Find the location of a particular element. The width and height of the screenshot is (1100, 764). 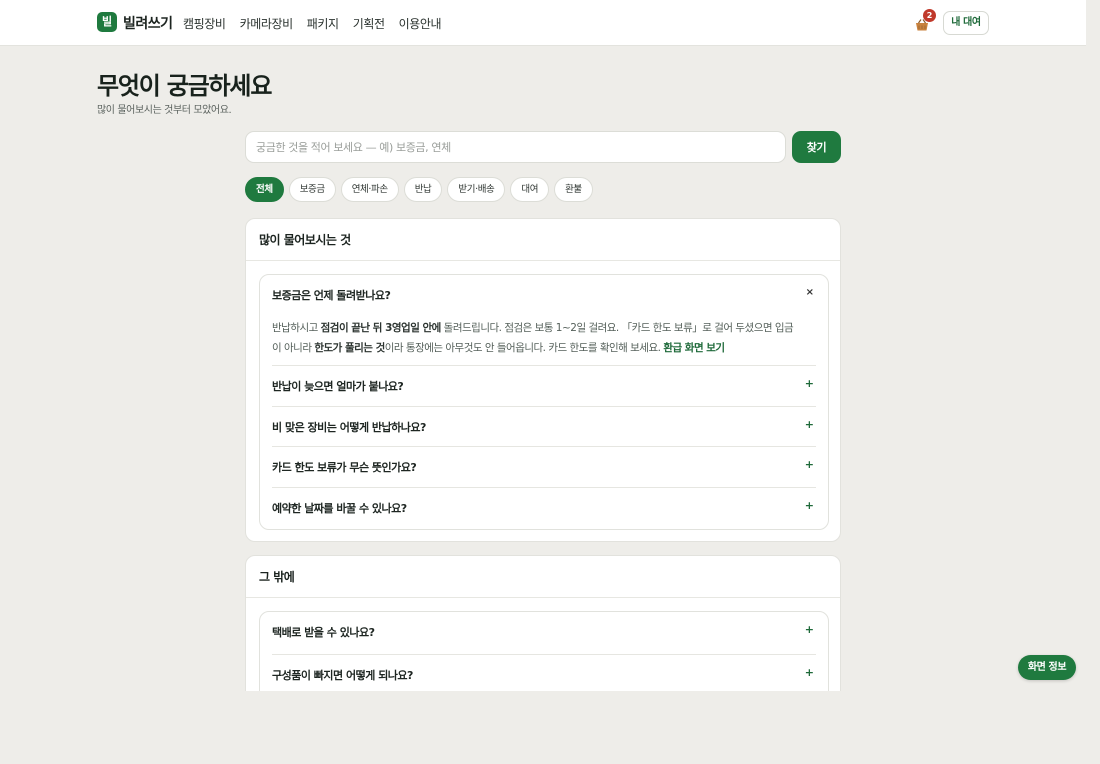

faq-item: 택배로 받을 수 있나요? + is located at coordinates (544, 633).